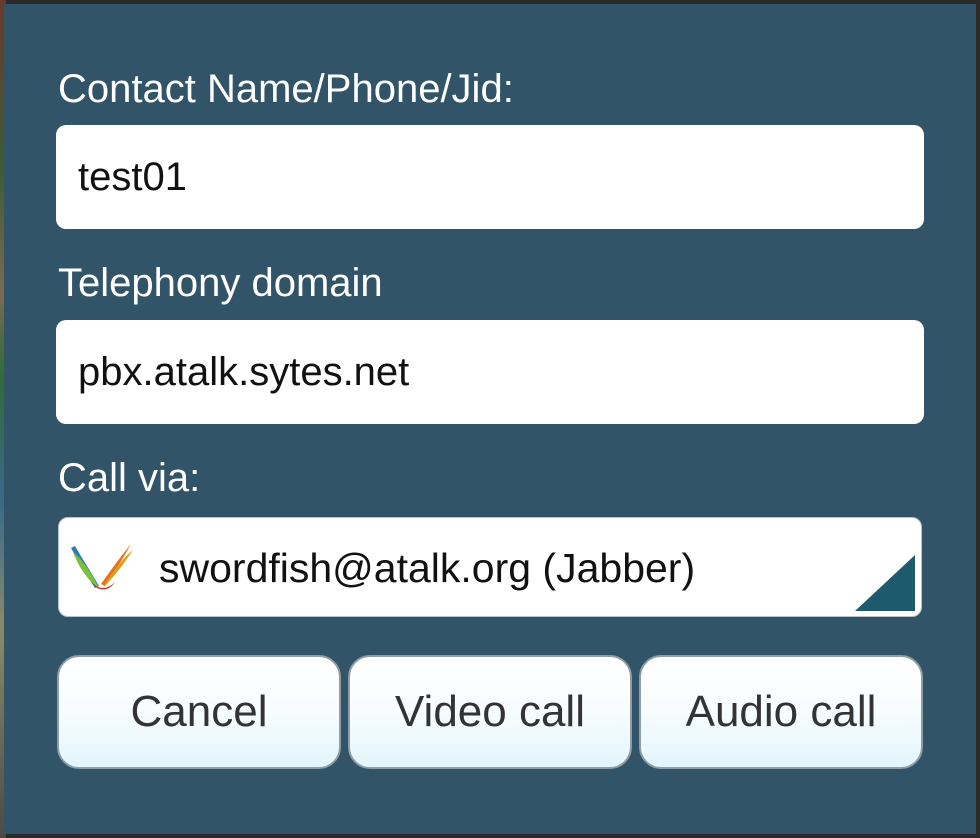 This screenshot has height=838, width=980. What do you see at coordinates (490, 177) in the screenshot?
I see `contact-input: test01` at bounding box center [490, 177].